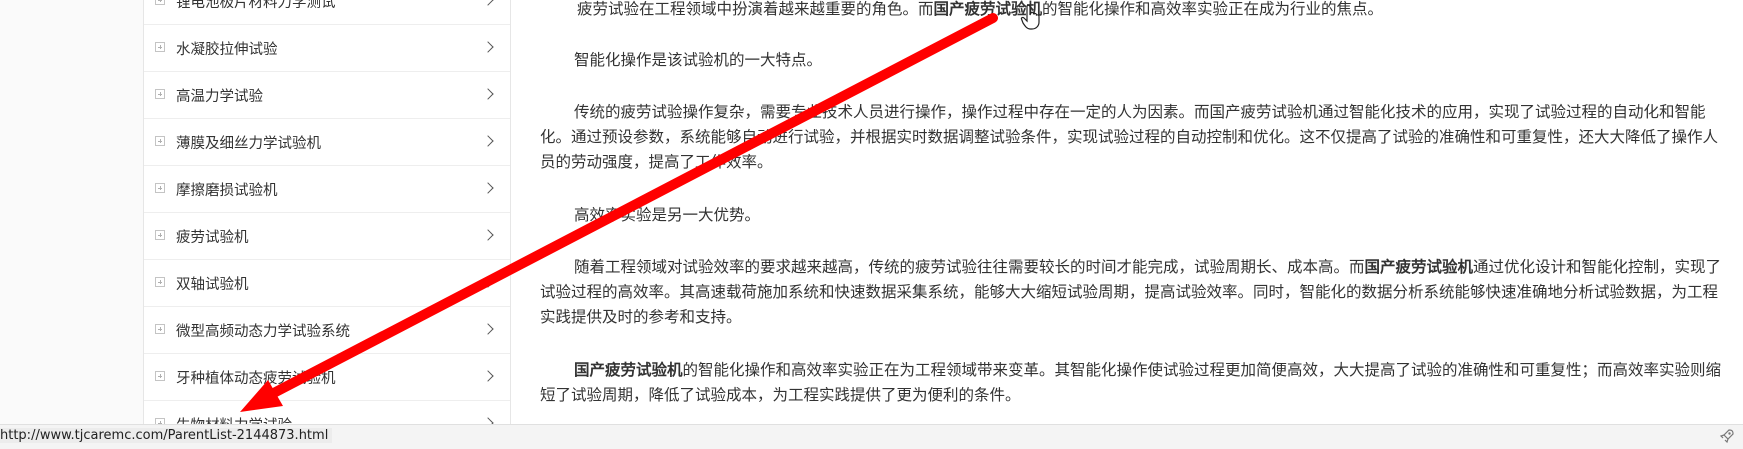  What do you see at coordinates (327, 95) in the screenshot?
I see `sidebar-item-high-temp: 高温力学试验` at bounding box center [327, 95].